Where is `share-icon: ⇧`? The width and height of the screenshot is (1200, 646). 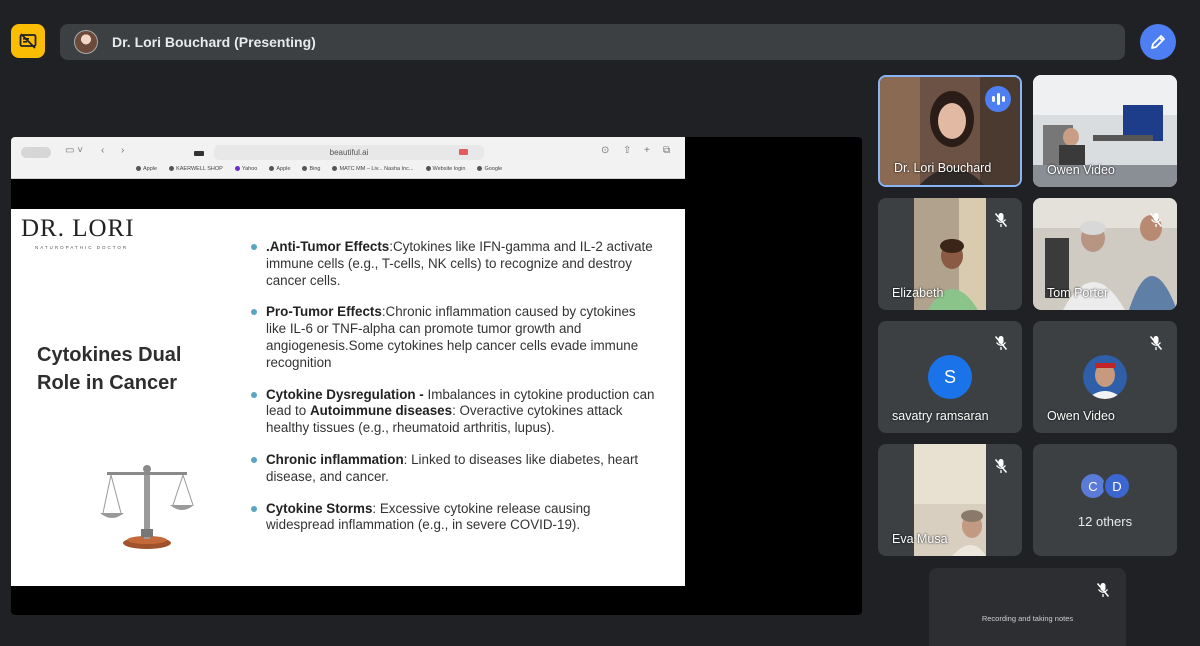 share-icon: ⇧ is located at coordinates (627, 150).